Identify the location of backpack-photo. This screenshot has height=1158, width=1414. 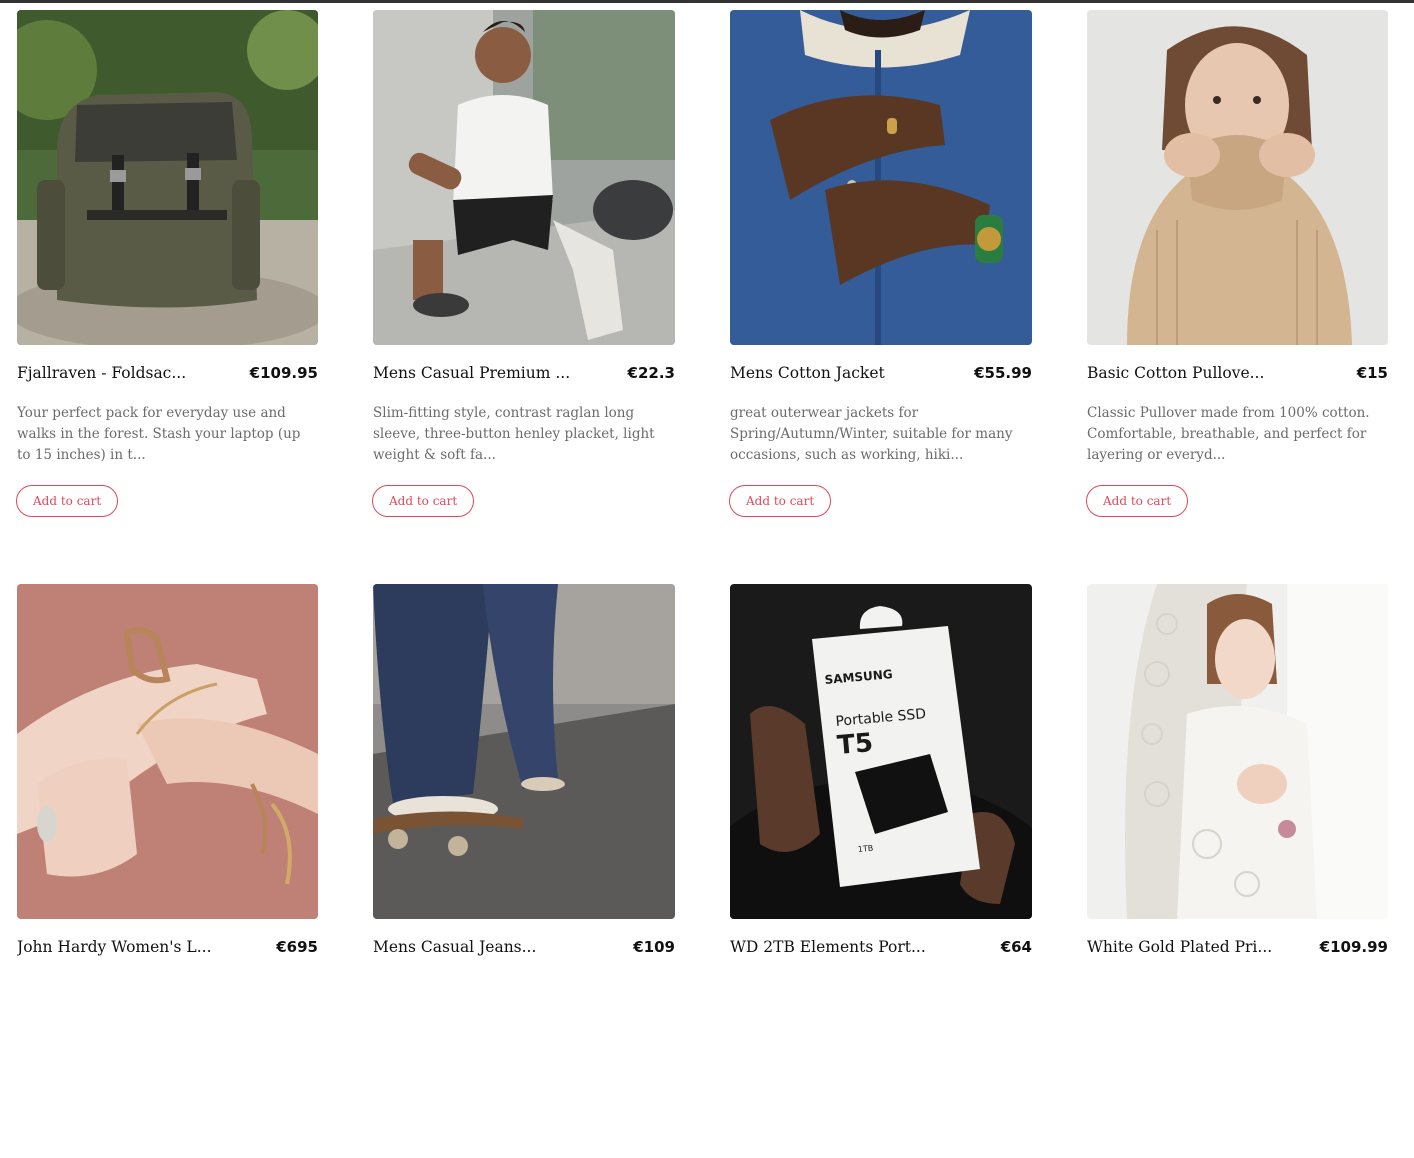
(167, 177).